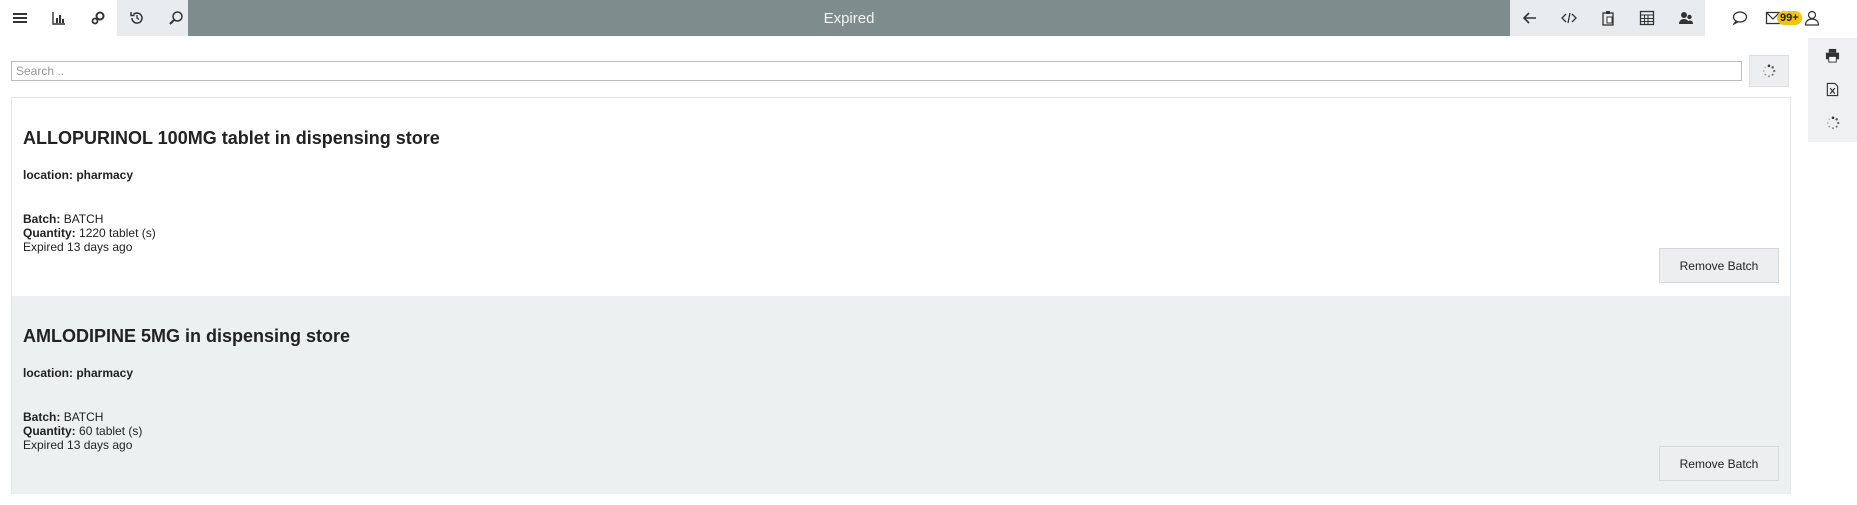 The height and width of the screenshot is (505, 1857). I want to click on cogs-icon, so click(97, 18).